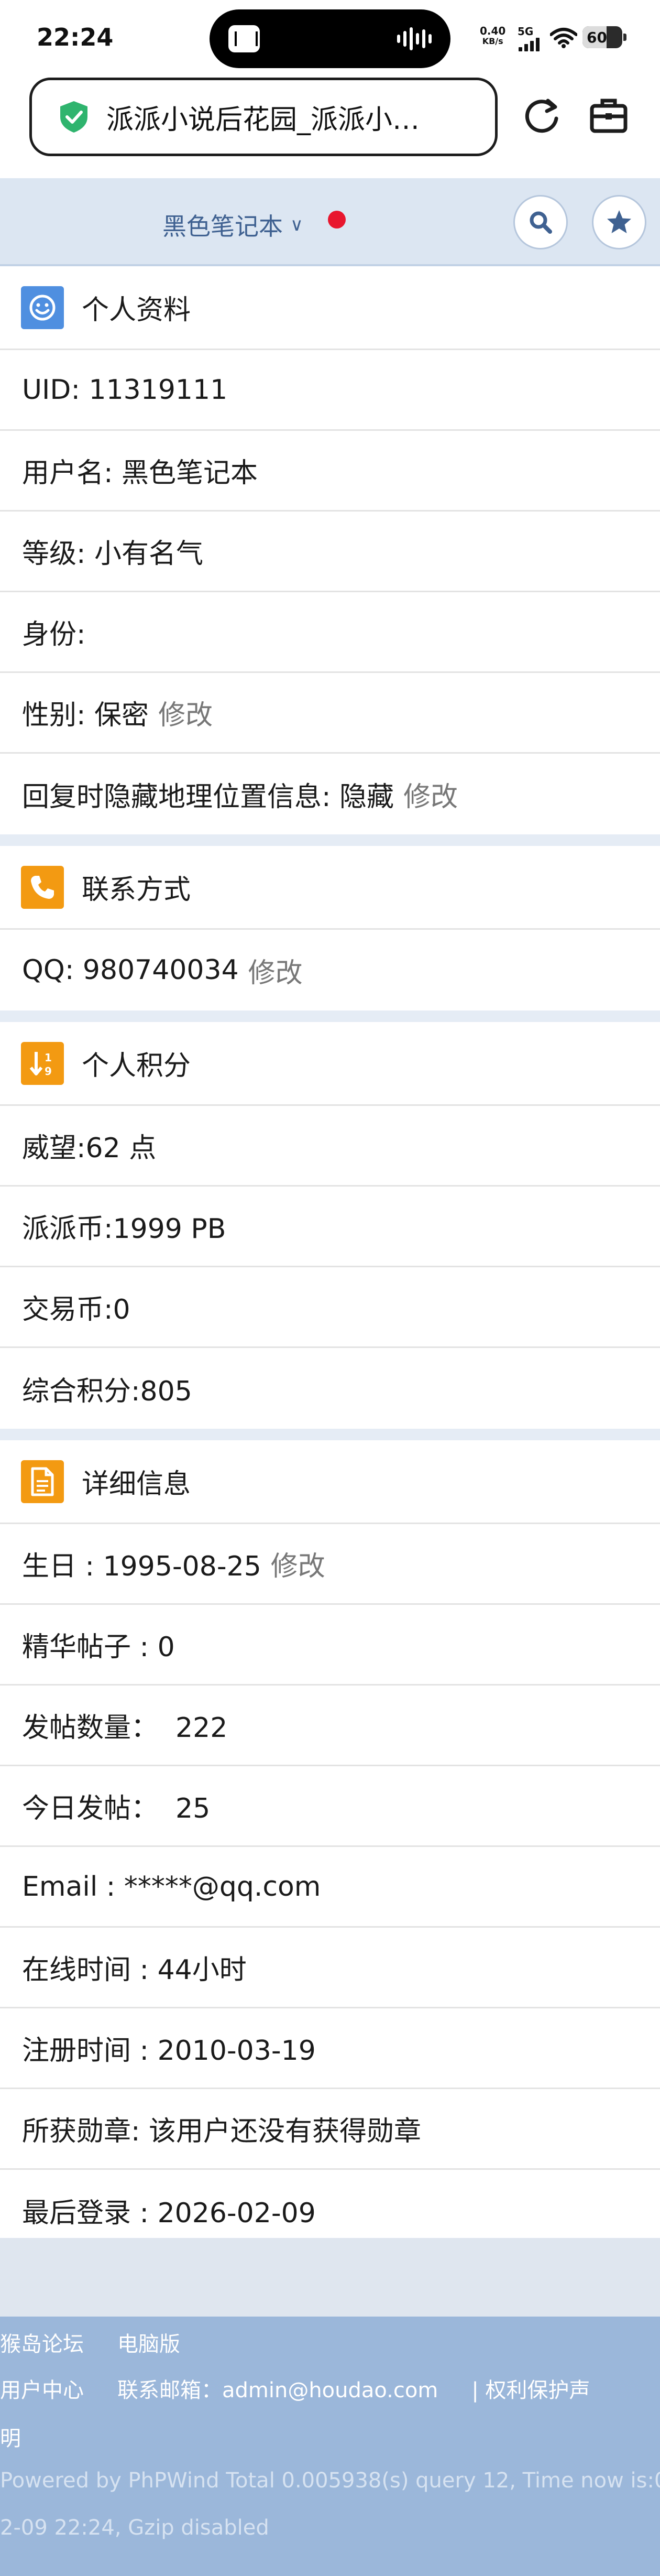  I want to click on edit-gender-link: 修改, so click(185, 712).